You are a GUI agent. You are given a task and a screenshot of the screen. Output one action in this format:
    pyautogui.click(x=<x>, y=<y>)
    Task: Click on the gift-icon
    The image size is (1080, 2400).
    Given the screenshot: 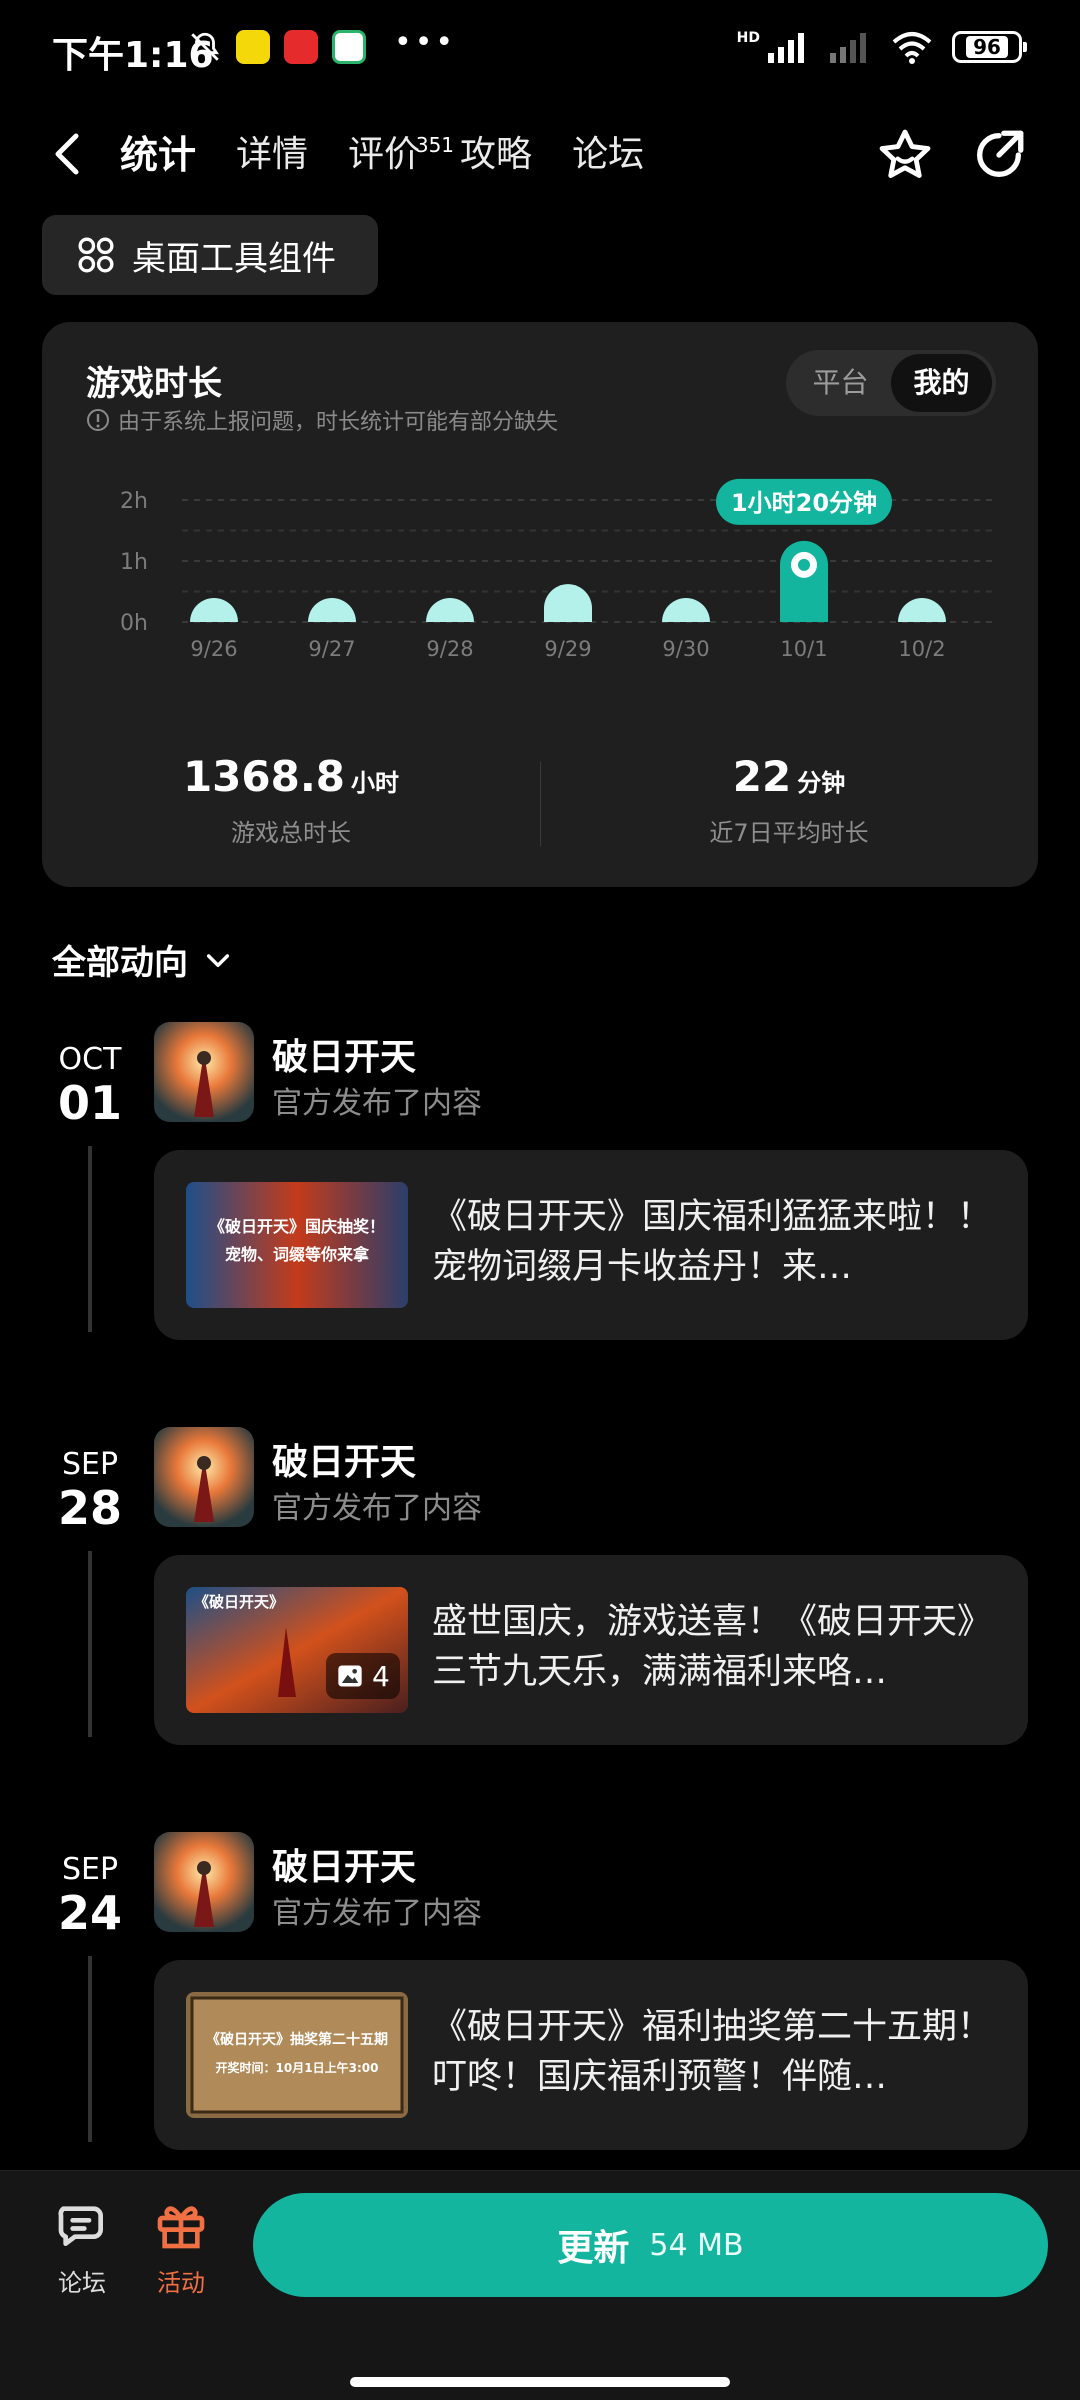 What is the action you would take?
    pyautogui.click(x=181, y=2227)
    